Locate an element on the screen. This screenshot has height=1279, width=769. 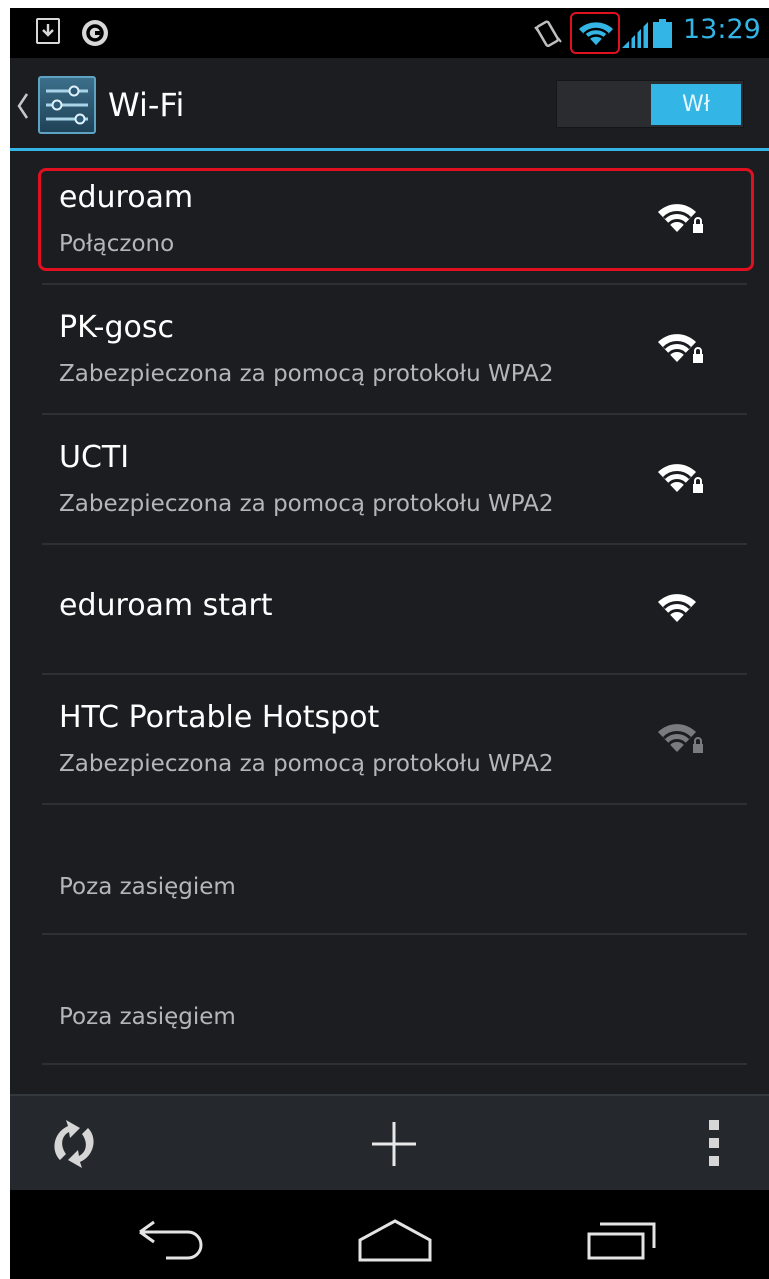
action-bar-divider is located at coordinates (389, 149).